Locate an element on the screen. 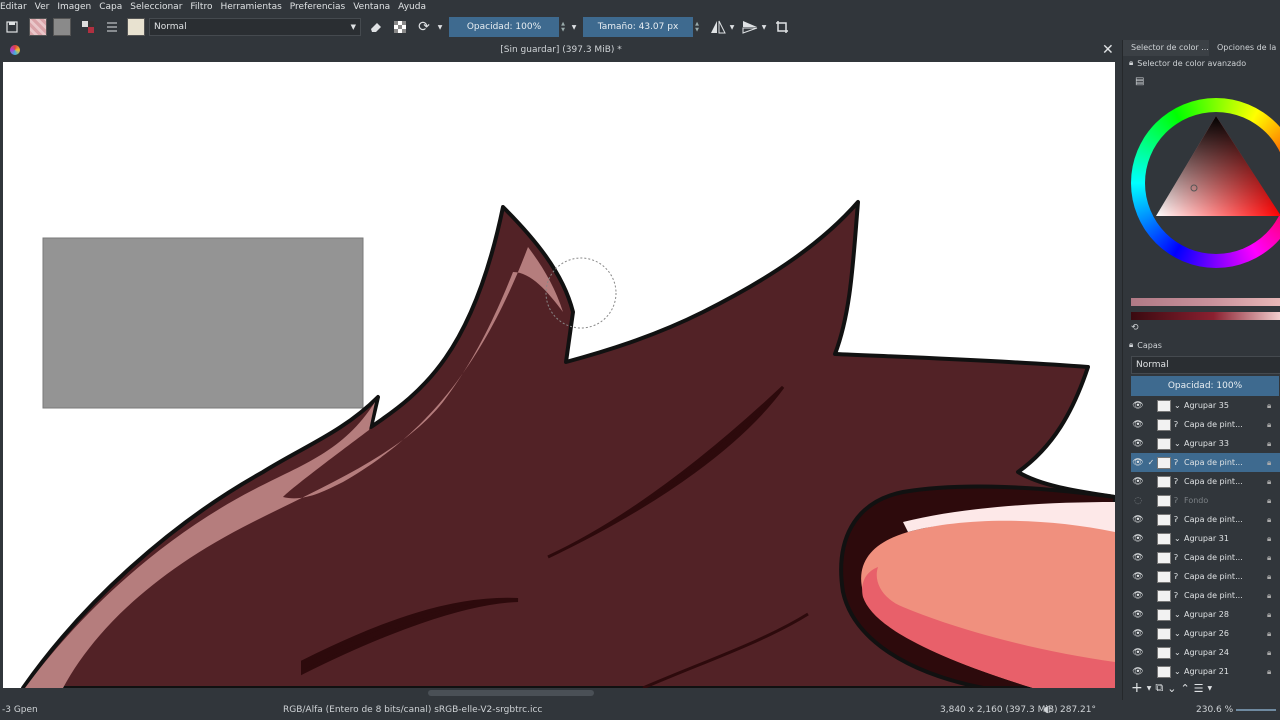 The width and height of the screenshot is (1280, 720). layer-row: 👁︎ ⌄ Agrupar 24 🔒︎ is located at coordinates (1205, 652).